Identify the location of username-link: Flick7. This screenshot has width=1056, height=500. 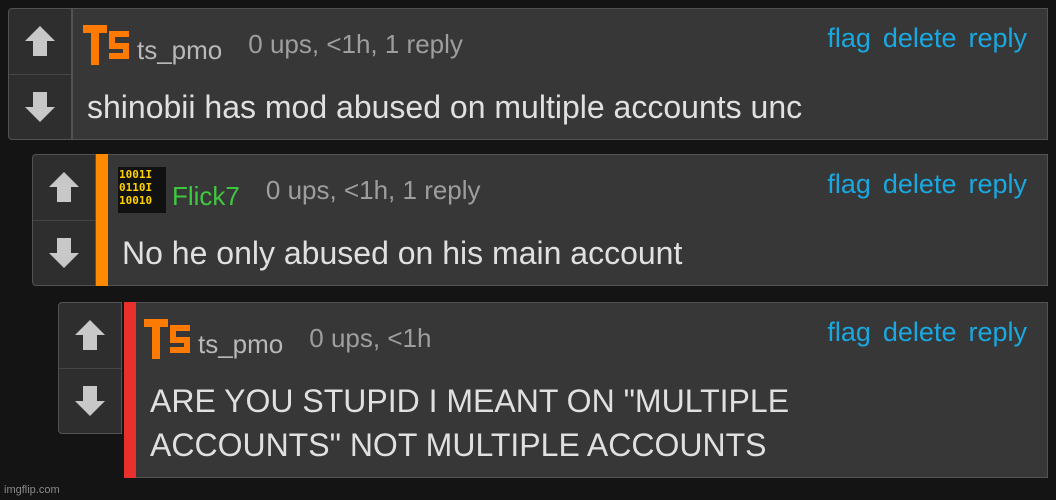
(206, 198).